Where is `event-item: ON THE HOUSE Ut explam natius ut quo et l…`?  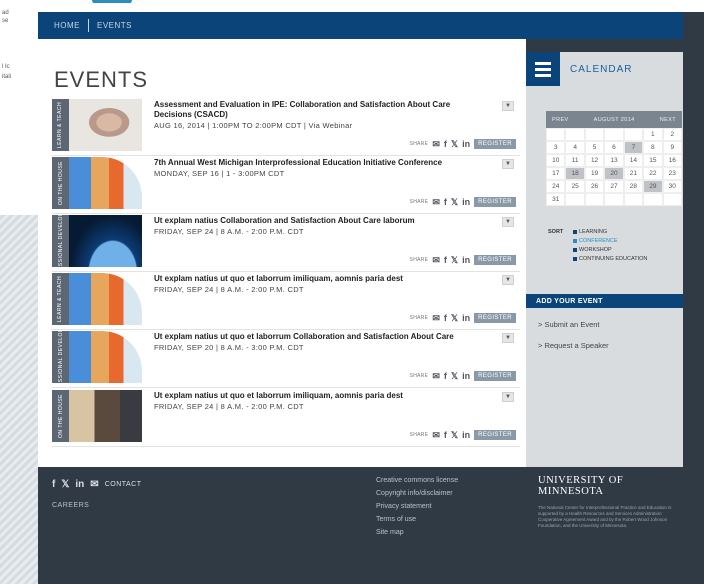 event-item: ON THE HOUSE Ut explam natius ut quo et l… is located at coordinates (286, 418).